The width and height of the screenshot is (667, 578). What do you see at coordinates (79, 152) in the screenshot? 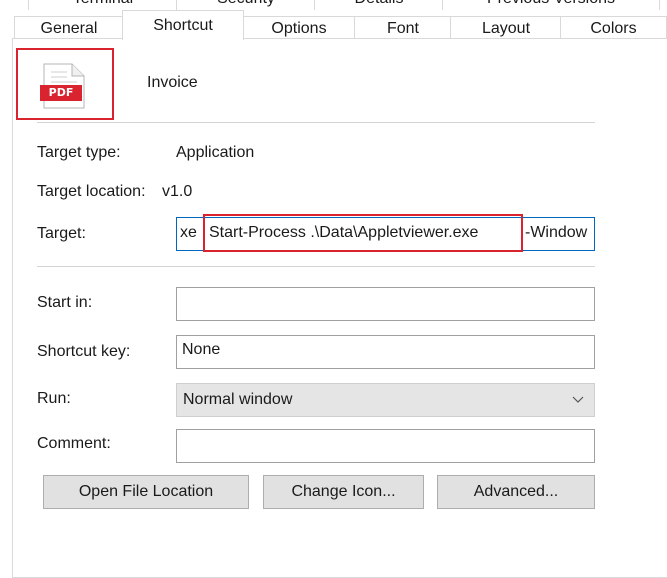
I see `target-type-label: Target type:` at bounding box center [79, 152].